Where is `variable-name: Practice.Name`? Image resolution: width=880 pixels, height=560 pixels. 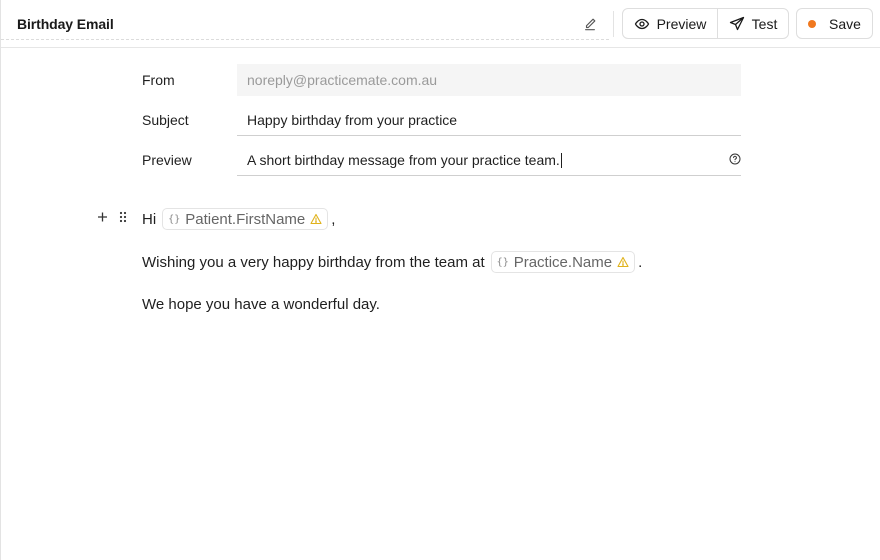 variable-name: Practice.Name is located at coordinates (563, 262).